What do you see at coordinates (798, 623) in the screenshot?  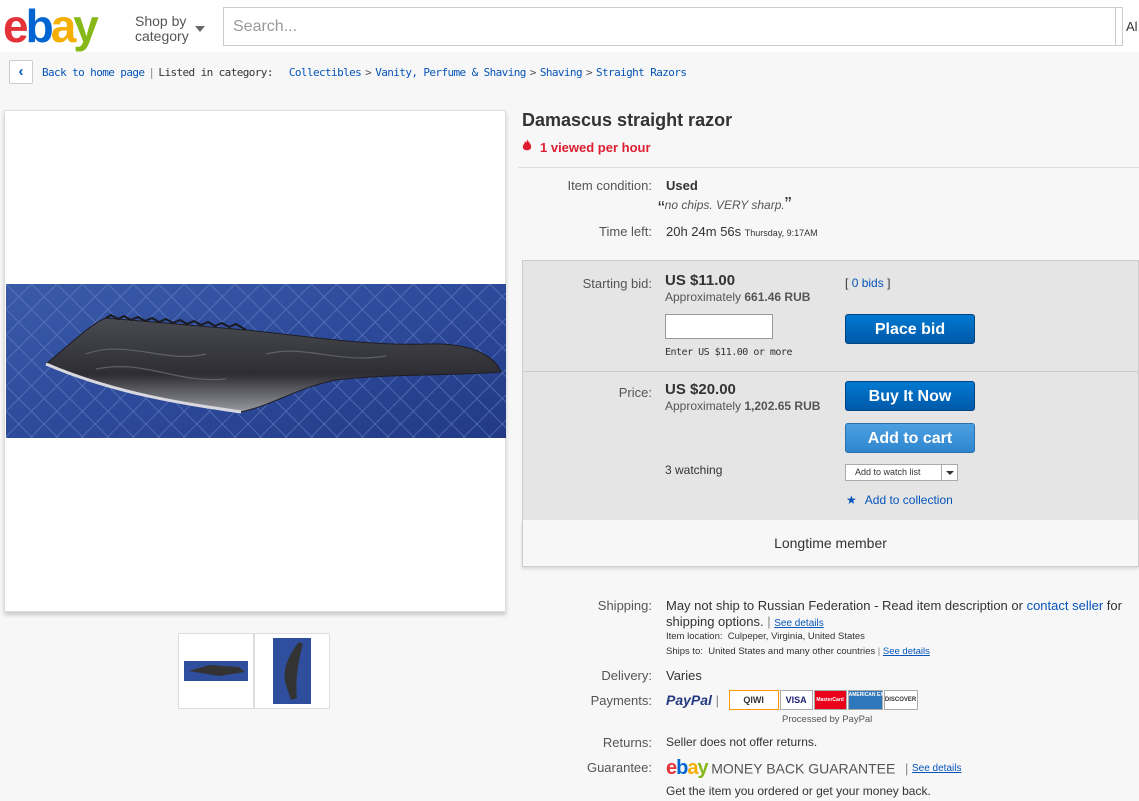 I see `shipping-see-details-link: See details` at bounding box center [798, 623].